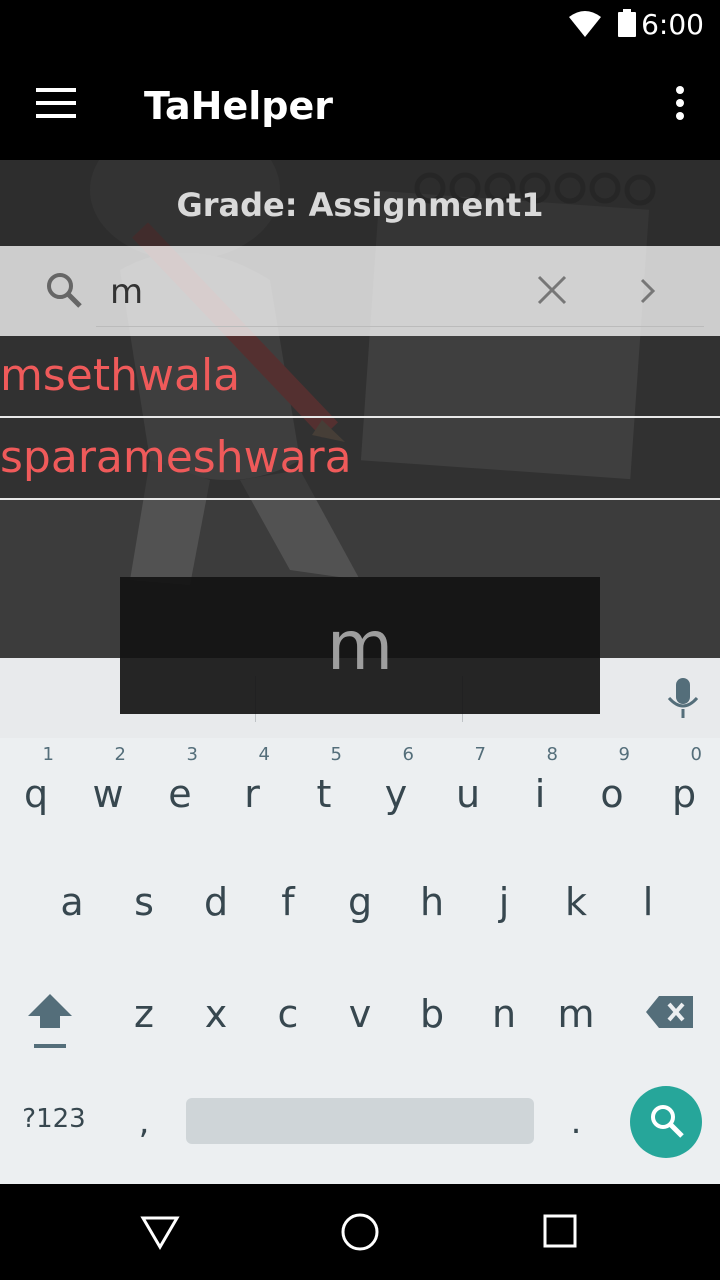  I want to click on key-n: n, so click(504, 1014).